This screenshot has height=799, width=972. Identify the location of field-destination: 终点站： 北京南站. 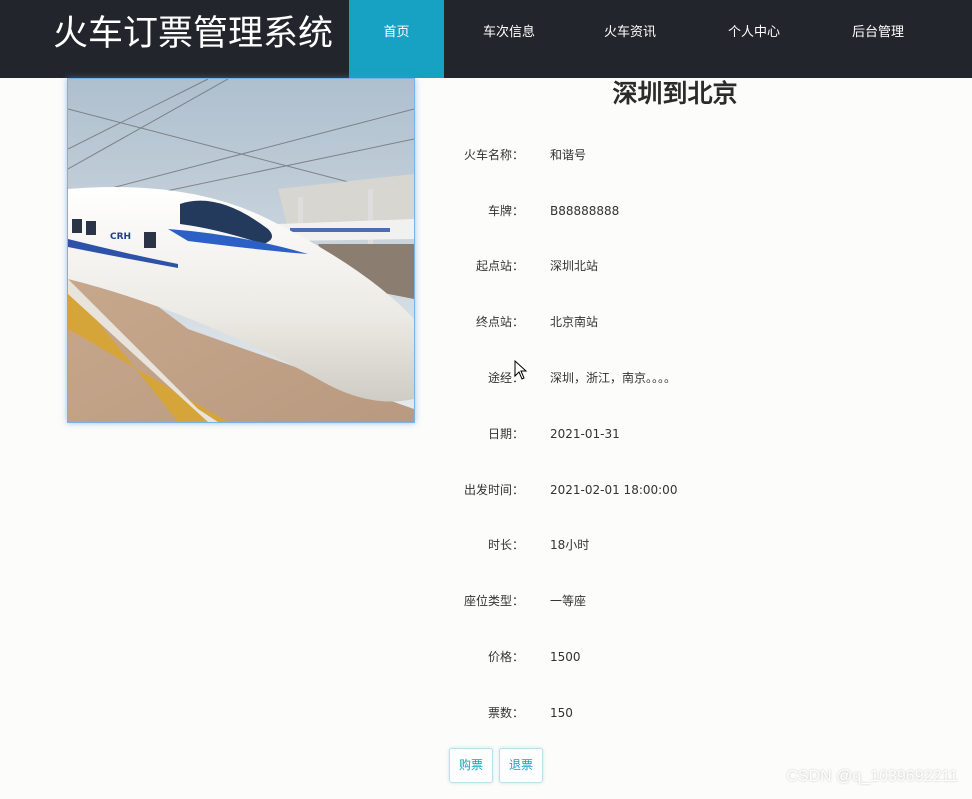
(650, 322).